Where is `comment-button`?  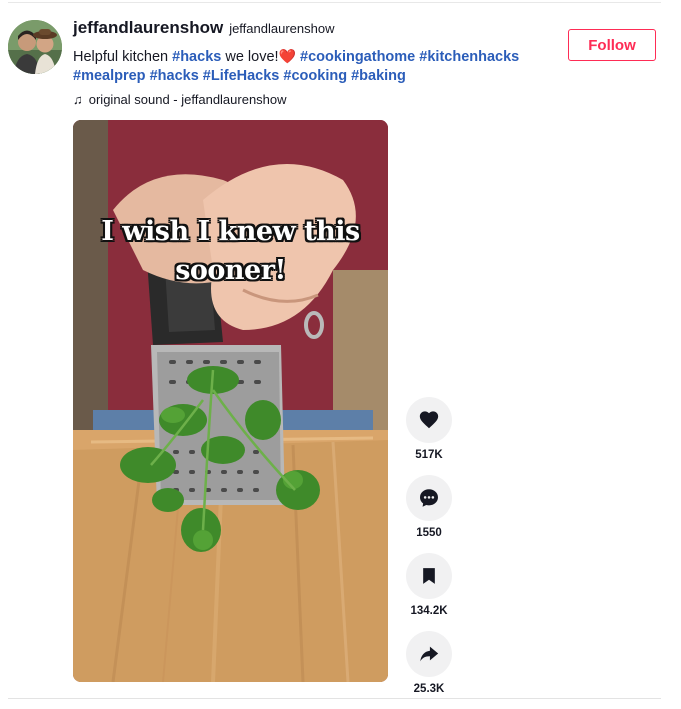
comment-button is located at coordinates (429, 498).